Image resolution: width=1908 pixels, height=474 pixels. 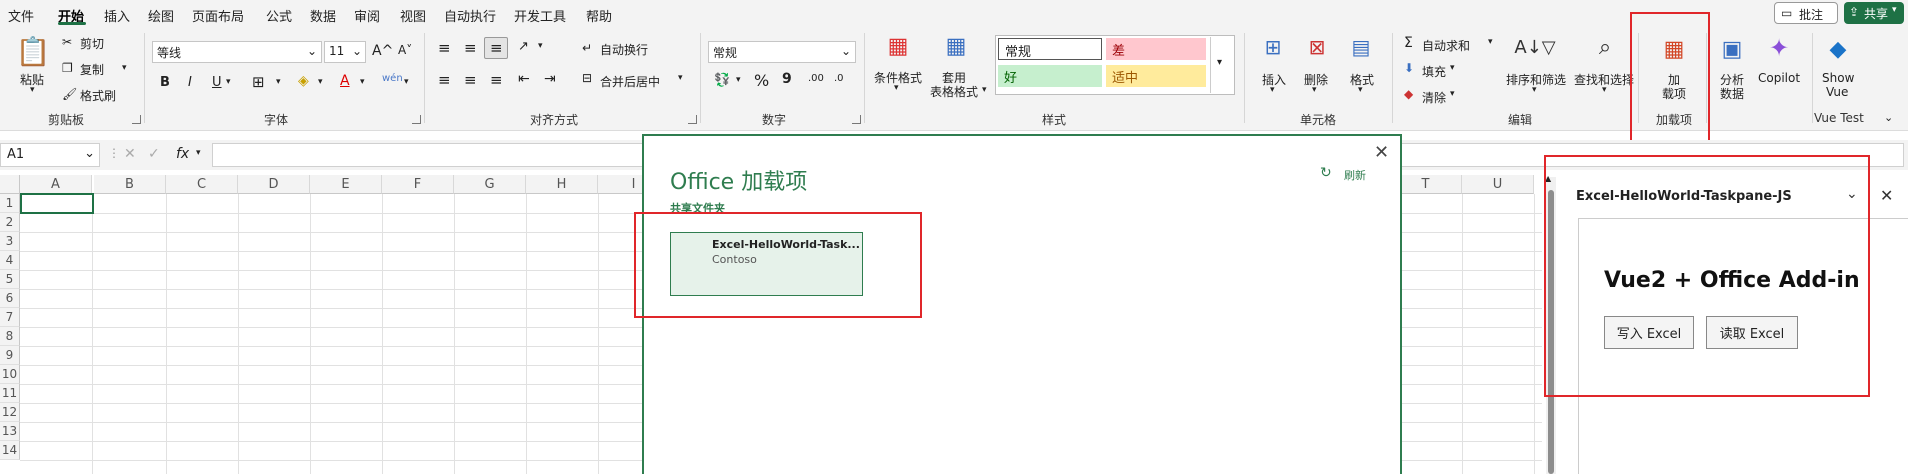 What do you see at coordinates (217, 82) in the screenshot?
I see `underline-button: U` at bounding box center [217, 82].